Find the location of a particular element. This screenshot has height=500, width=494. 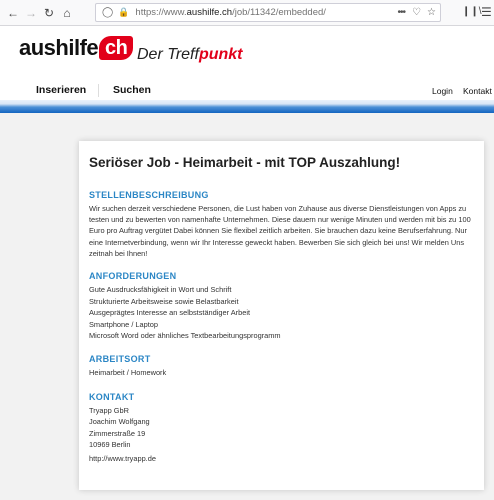

contact-heading: KONTAKT is located at coordinates (112, 396).